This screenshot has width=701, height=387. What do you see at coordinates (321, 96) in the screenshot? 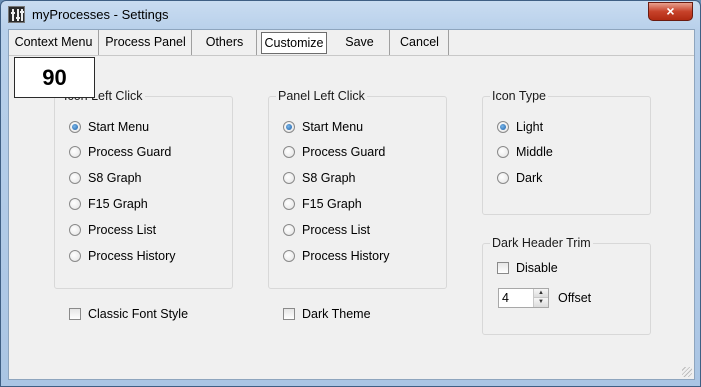
I see `panel-left-click-title: Panel Left Click` at bounding box center [321, 96].